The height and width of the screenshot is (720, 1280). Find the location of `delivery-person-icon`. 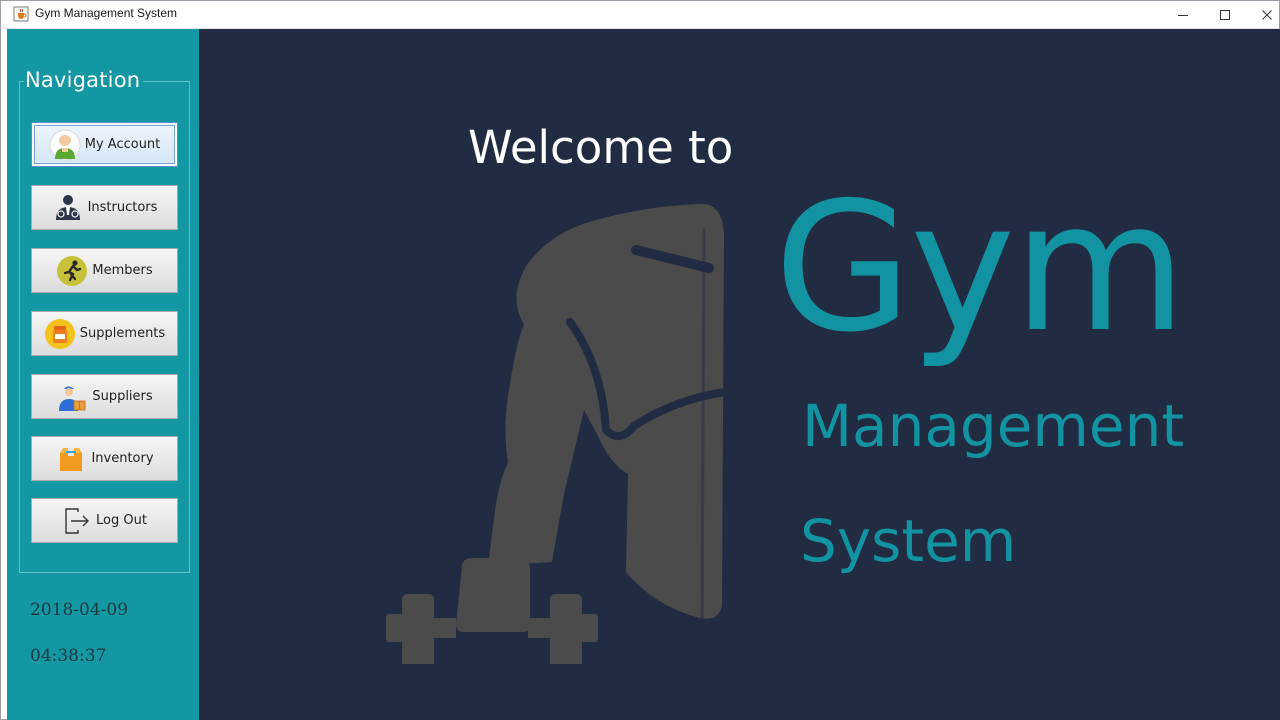

delivery-person-icon is located at coordinates (72, 398).